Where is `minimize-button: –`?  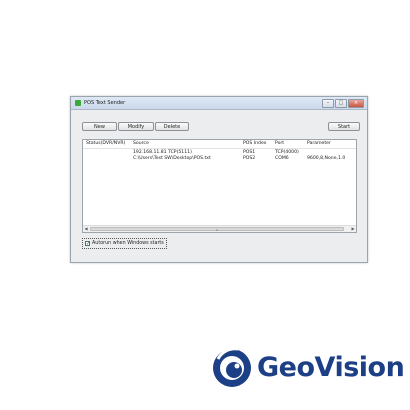 minimize-button: – is located at coordinates (328, 103).